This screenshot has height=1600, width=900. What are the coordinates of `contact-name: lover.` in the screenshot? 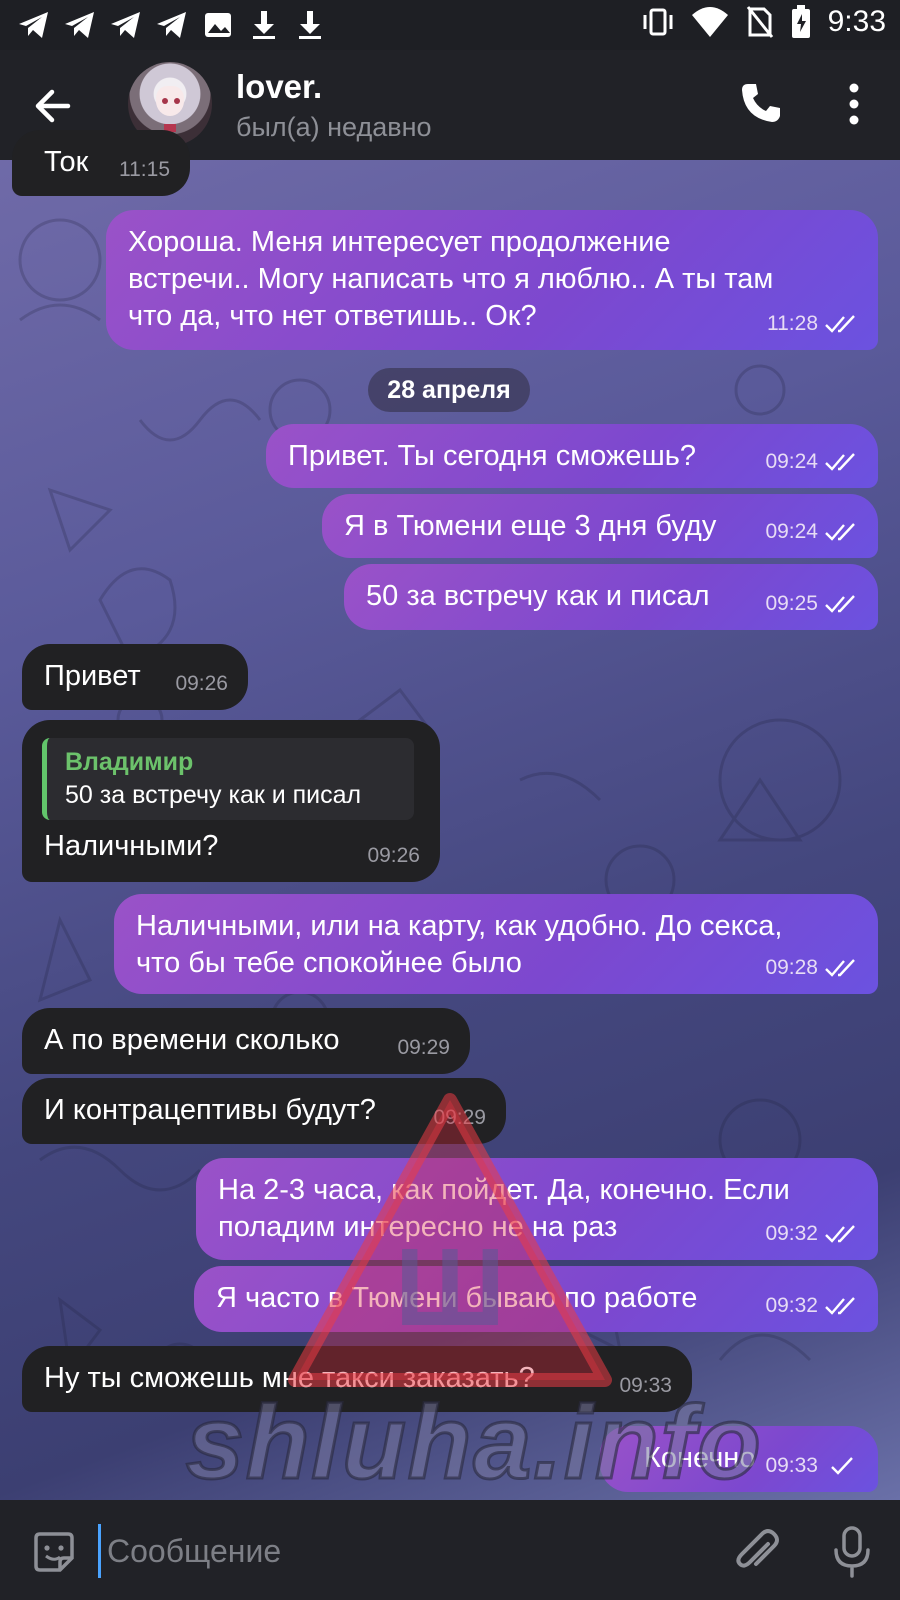 It's located at (279, 87).